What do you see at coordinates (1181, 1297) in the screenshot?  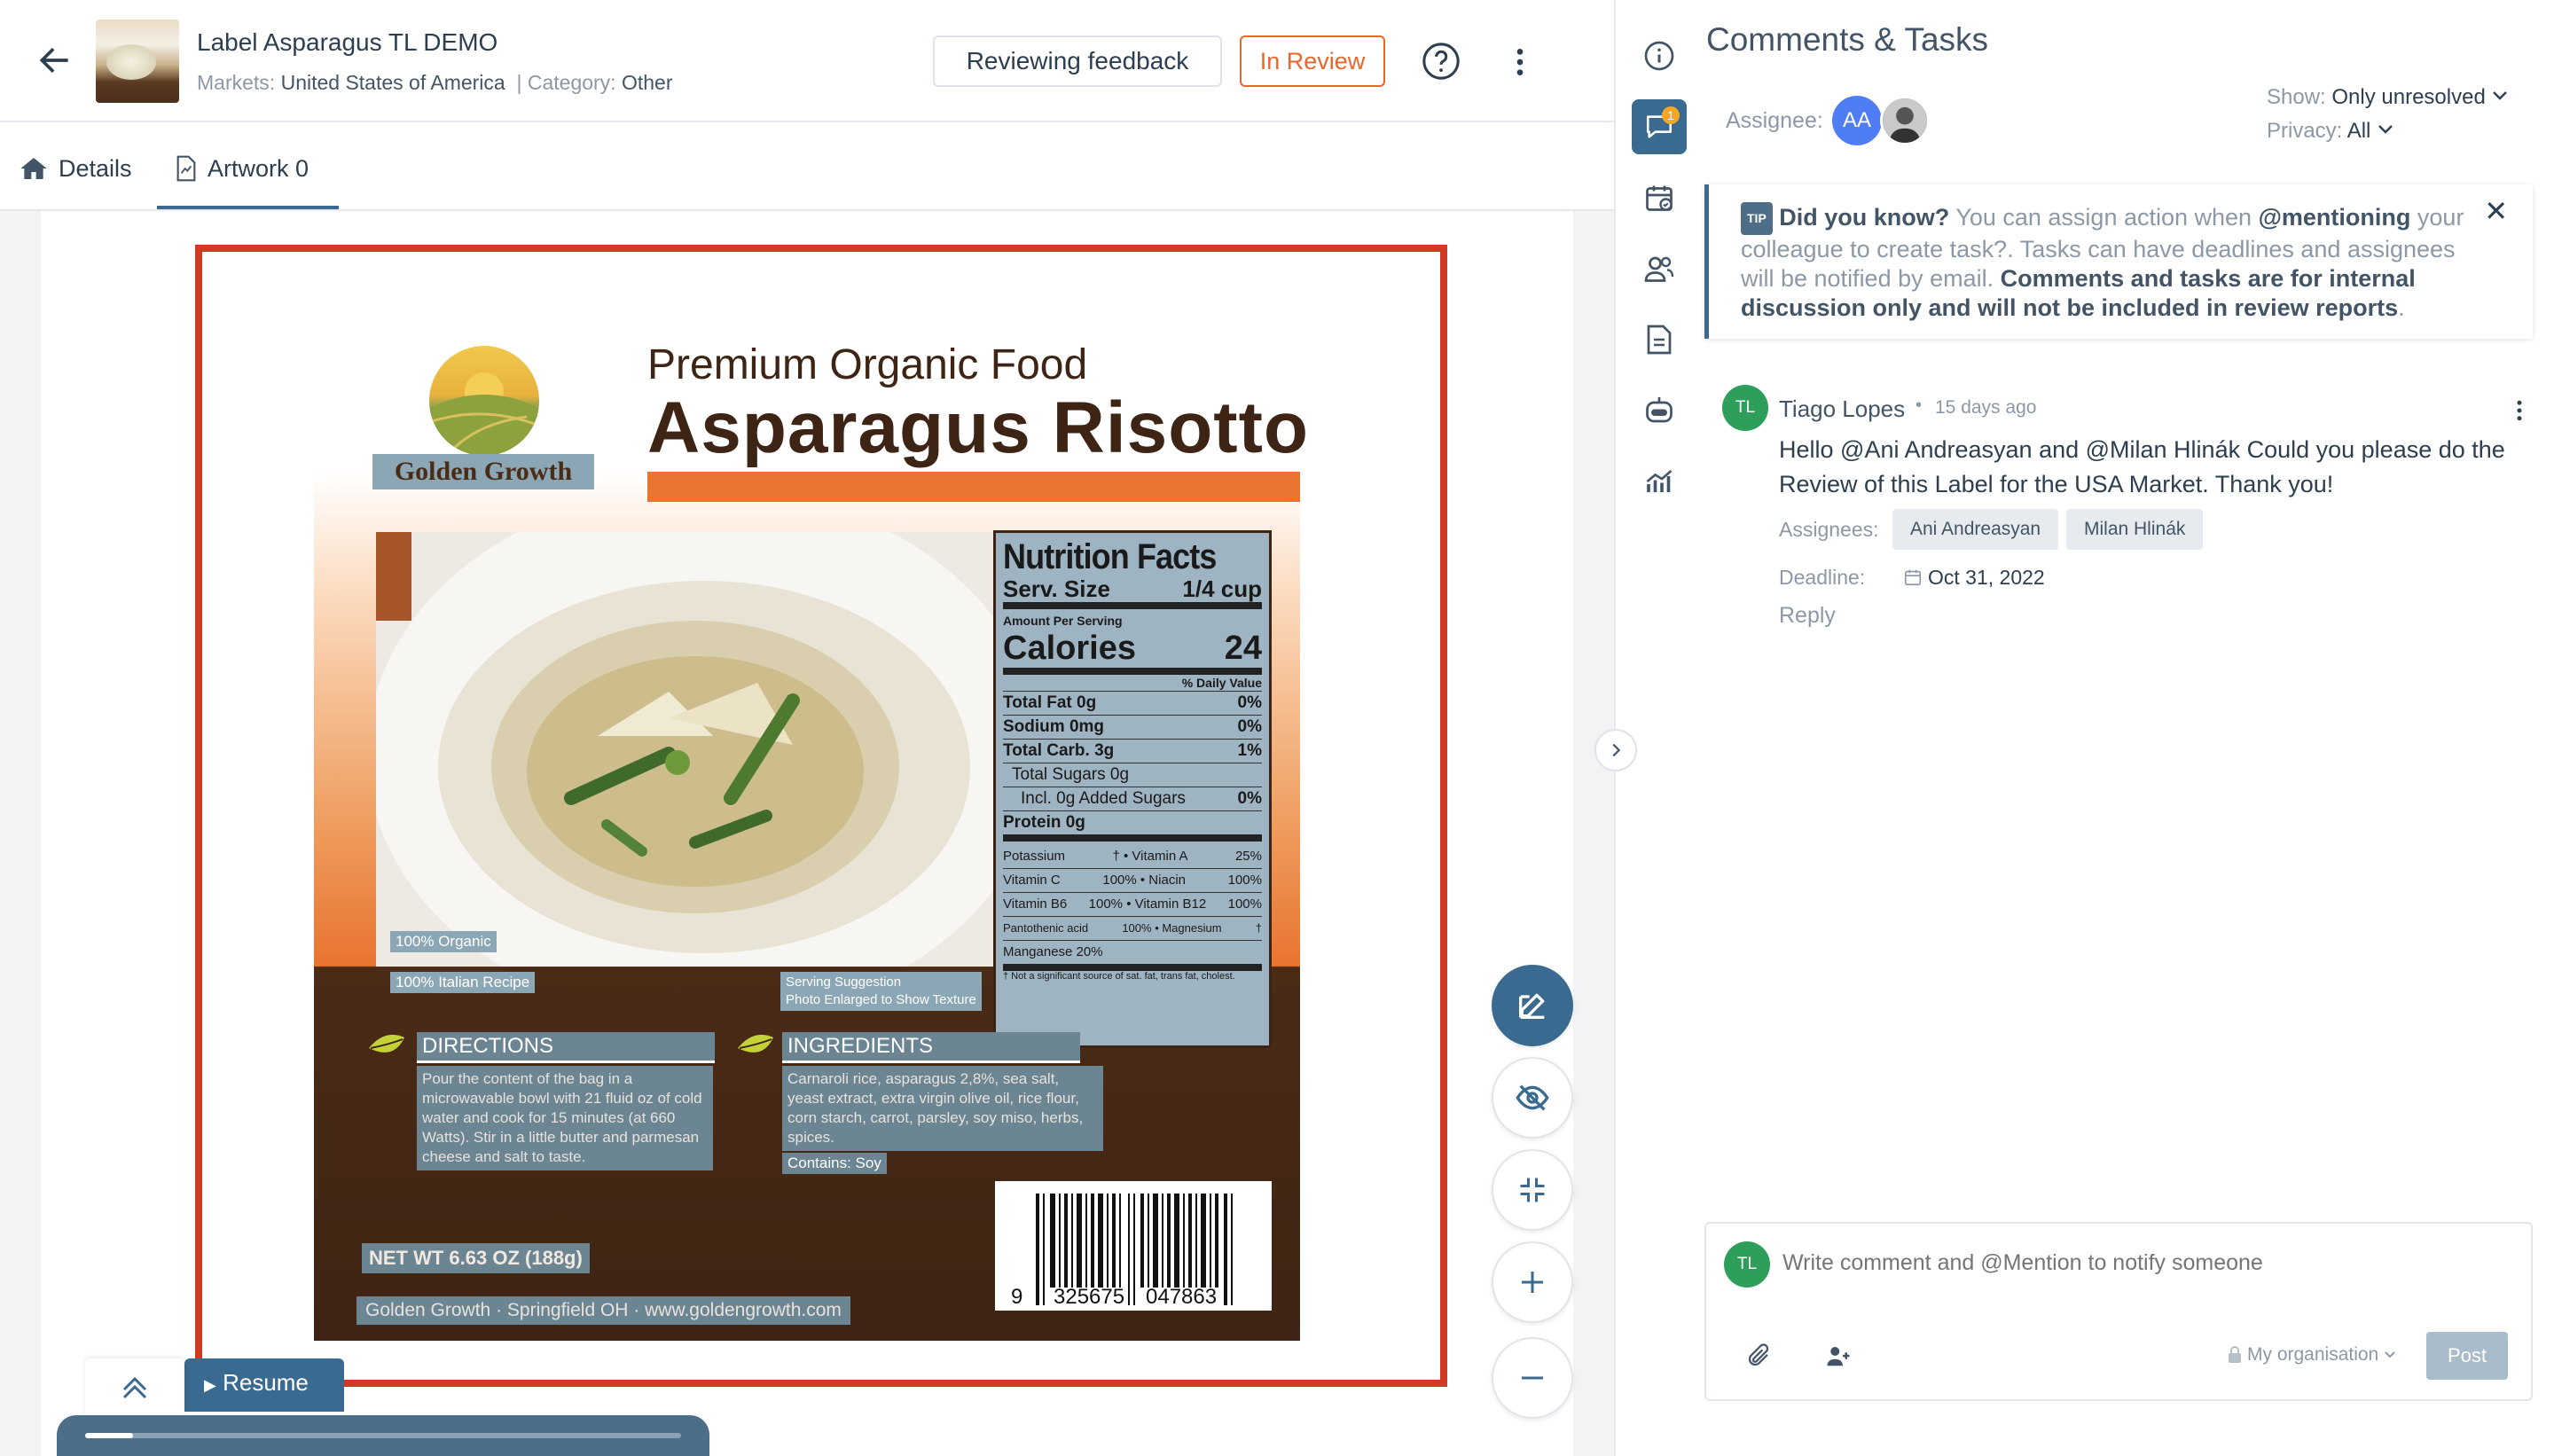 I see `barcode-digit-3: 047863` at bounding box center [1181, 1297].